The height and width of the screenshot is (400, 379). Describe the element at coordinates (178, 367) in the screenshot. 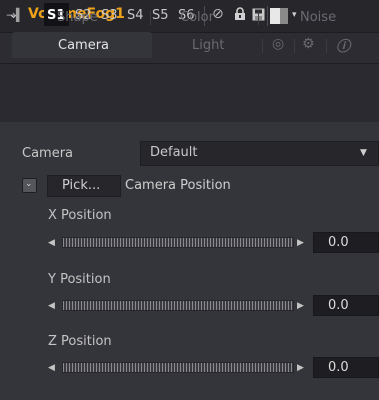

I see `z-position-slider` at that location.